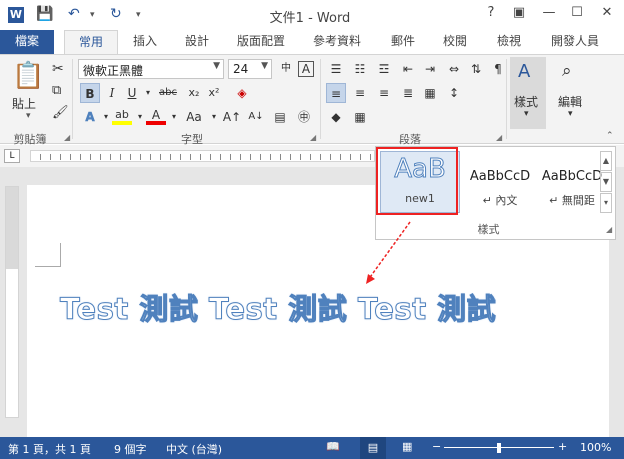 Image resolution: width=624 pixels, height=459 pixels. Describe the element at coordinates (499, 448) in the screenshot. I see `zoom-slider-thumb` at that location.